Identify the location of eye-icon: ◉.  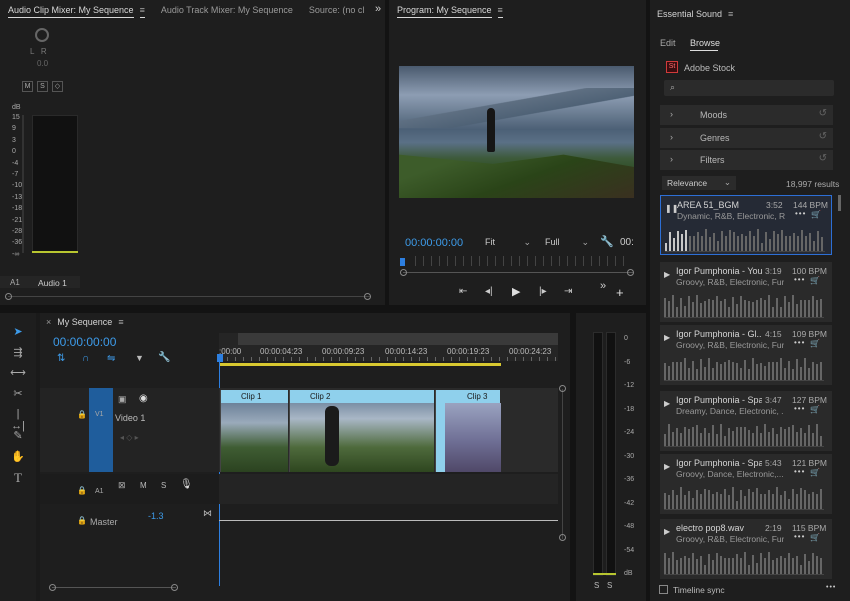
(143, 398).